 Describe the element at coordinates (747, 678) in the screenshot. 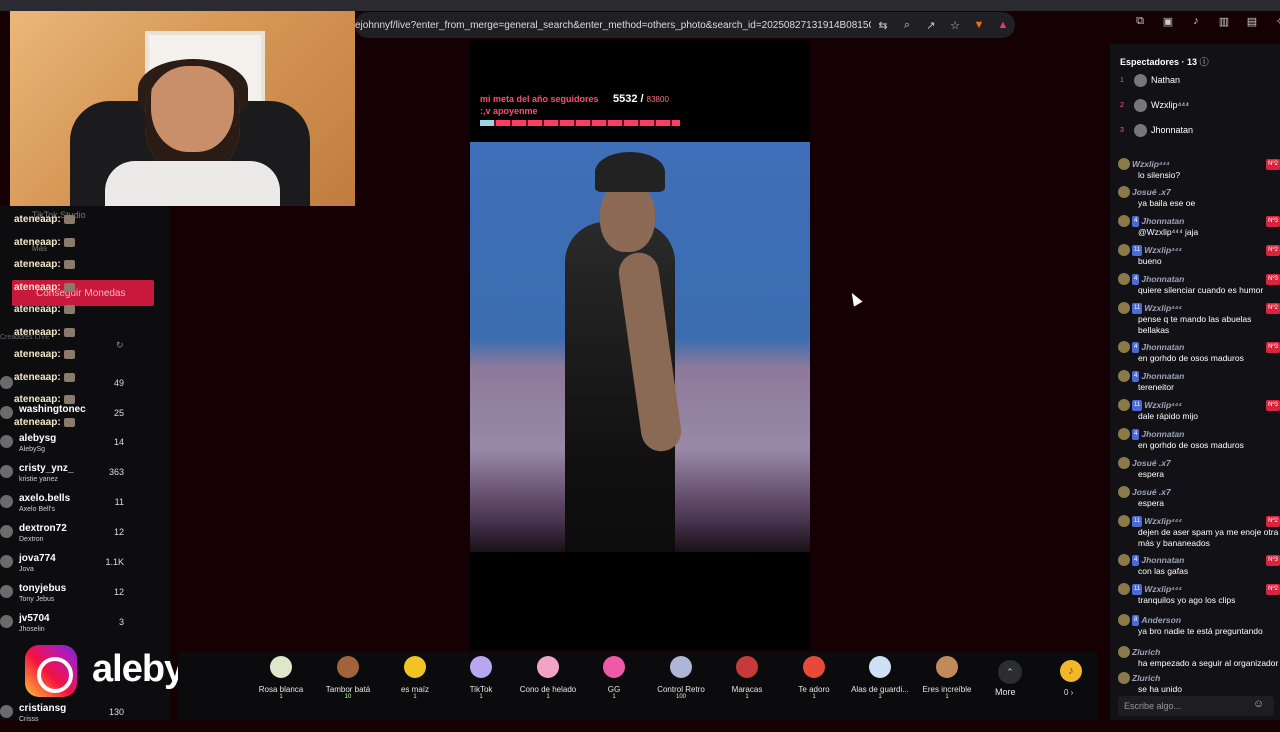

I see `gift-item: Maracas 1` at that location.